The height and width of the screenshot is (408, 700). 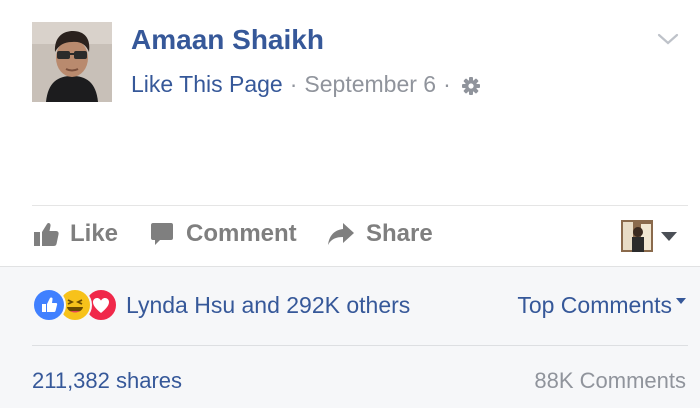 I want to click on page-voice-selector, so click(x=649, y=236).